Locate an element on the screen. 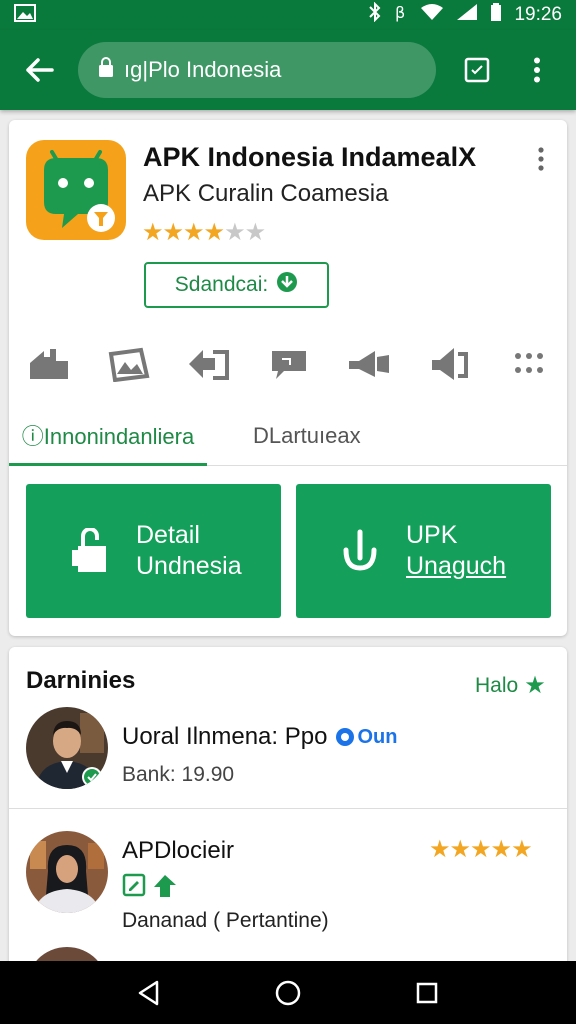  review-text: Dananad ( Pertantine) is located at coordinates (225, 920).